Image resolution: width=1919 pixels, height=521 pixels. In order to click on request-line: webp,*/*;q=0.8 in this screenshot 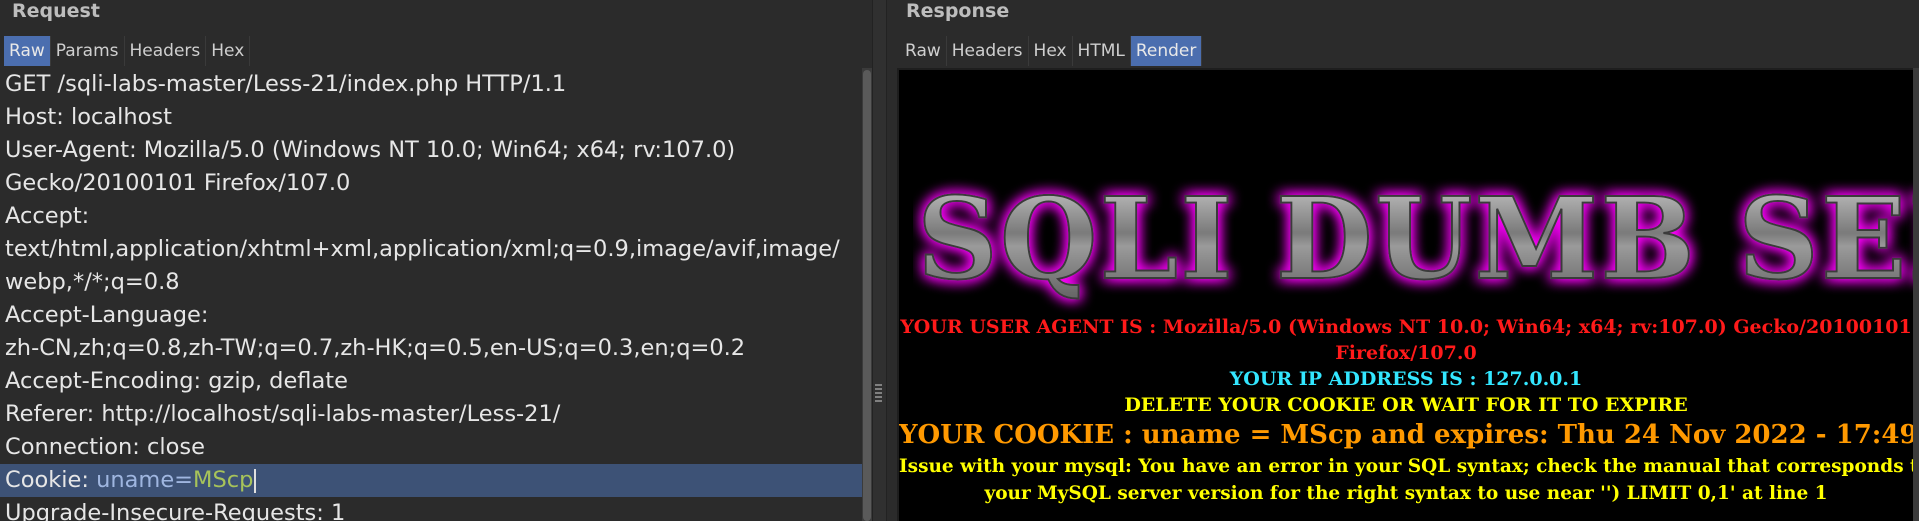, I will do `click(92, 282)`.